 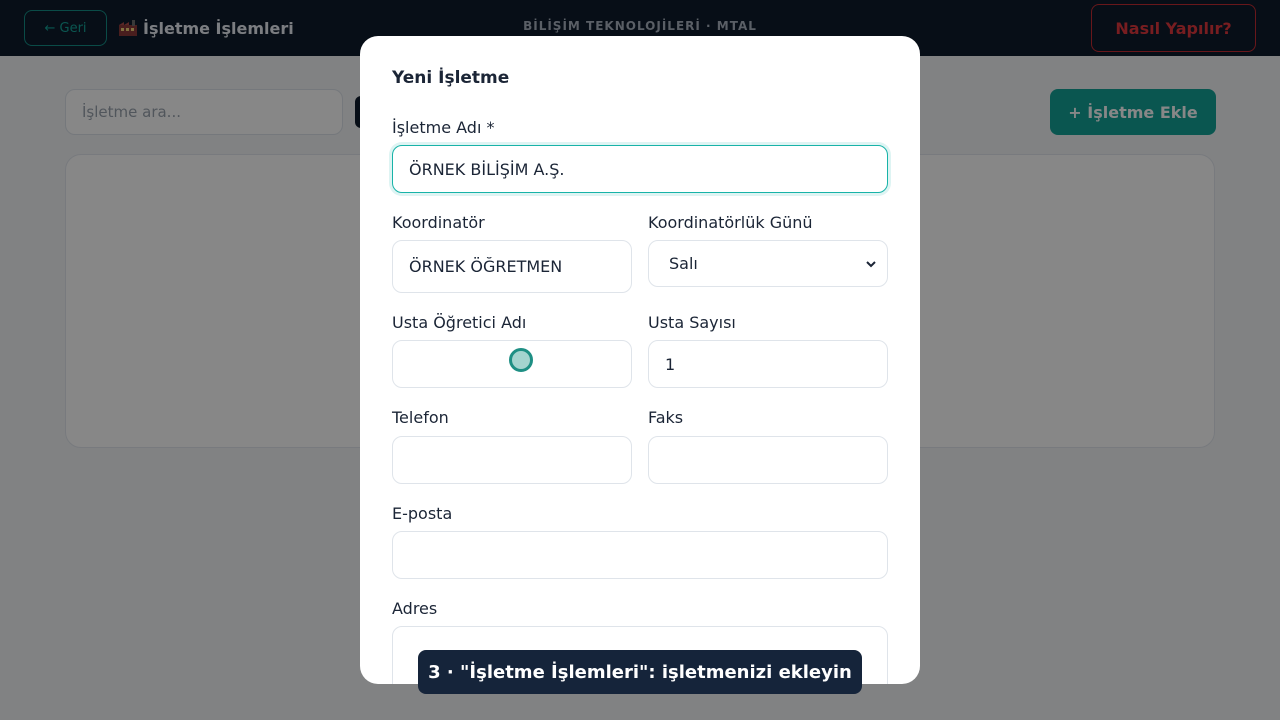 What do you see at coordinates (438, 222) in the screenshot?
I see `coordinator-label: Koordinatör` at bounding box center [438, 222].